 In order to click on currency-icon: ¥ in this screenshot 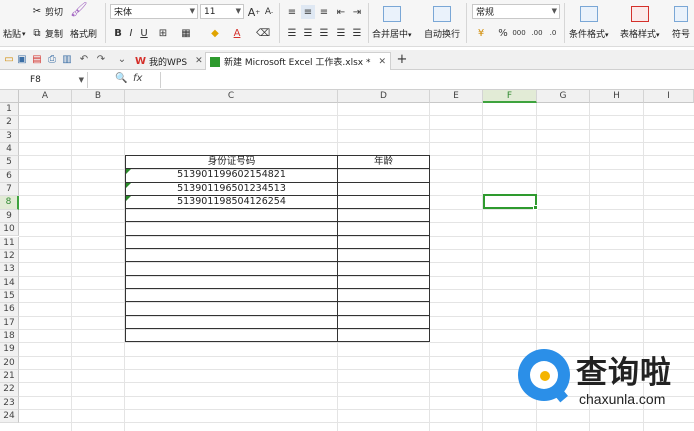, I will do `click(481, 33)`.